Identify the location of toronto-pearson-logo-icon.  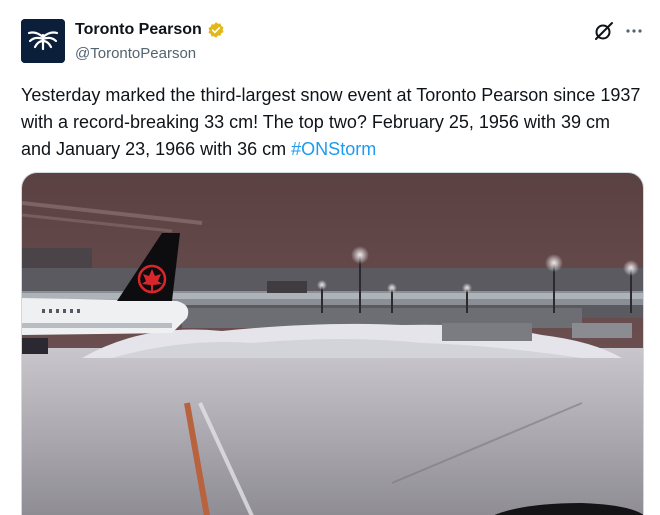
(43, 41).